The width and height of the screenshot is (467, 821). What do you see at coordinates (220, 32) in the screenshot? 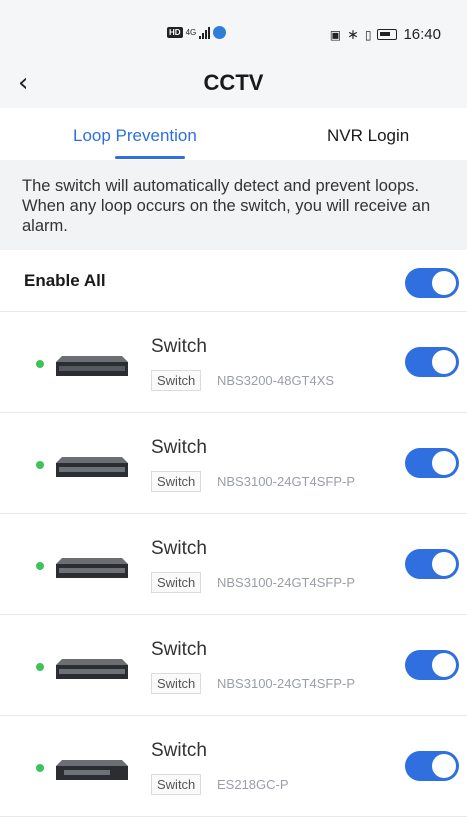
I see `vpn-icon` at bounding box center [220, 32].